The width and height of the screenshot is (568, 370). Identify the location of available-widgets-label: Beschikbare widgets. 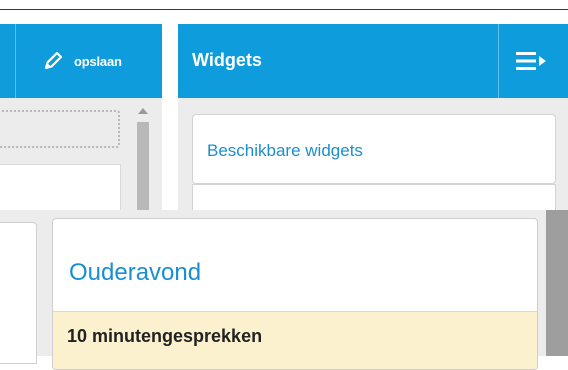
(285, 150).